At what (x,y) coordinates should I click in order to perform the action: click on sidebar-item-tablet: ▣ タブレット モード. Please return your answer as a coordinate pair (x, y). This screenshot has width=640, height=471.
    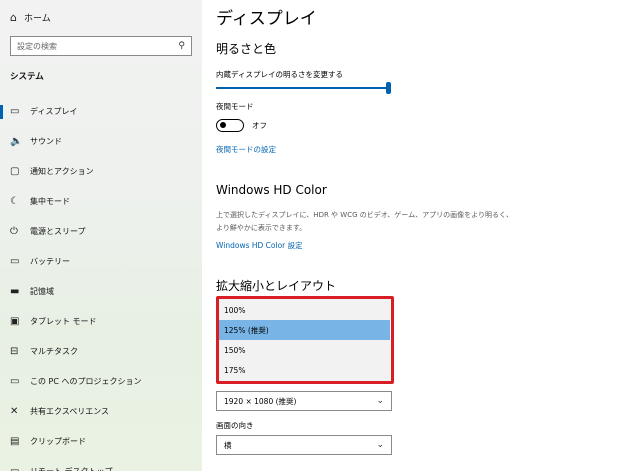
    Looking at the image, I should click on (101, 321).